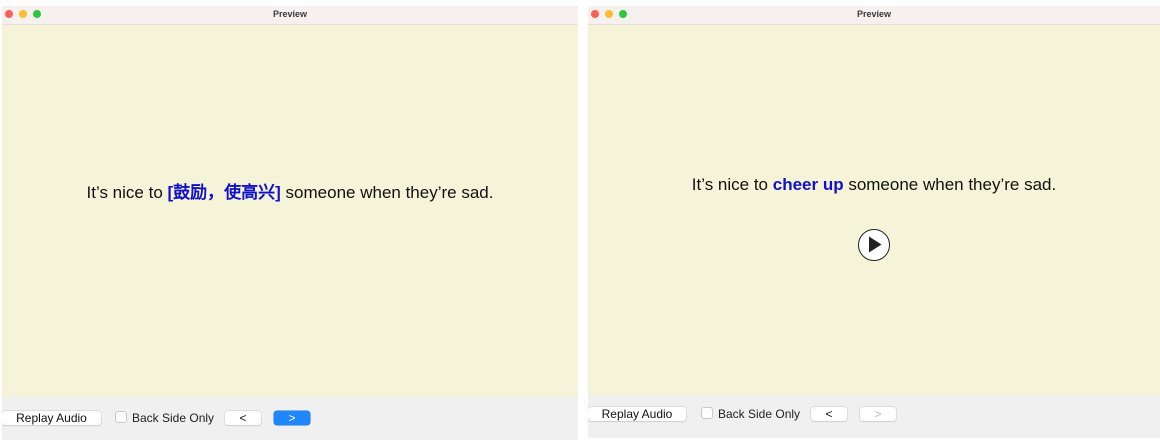  I want to click on play-icon, so click(875, 244).